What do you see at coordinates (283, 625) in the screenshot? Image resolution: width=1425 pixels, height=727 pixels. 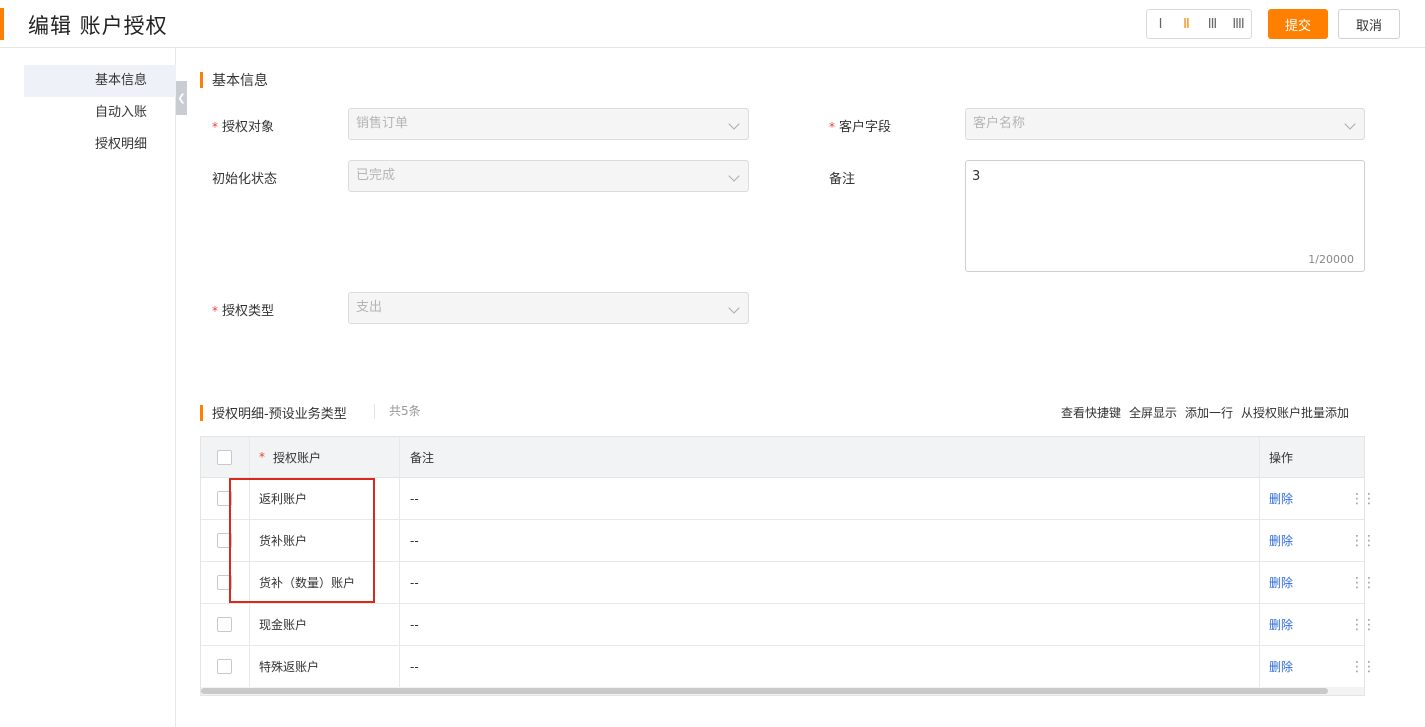 I see `account-cell: 现金账户` at bounding box center [283, 625].